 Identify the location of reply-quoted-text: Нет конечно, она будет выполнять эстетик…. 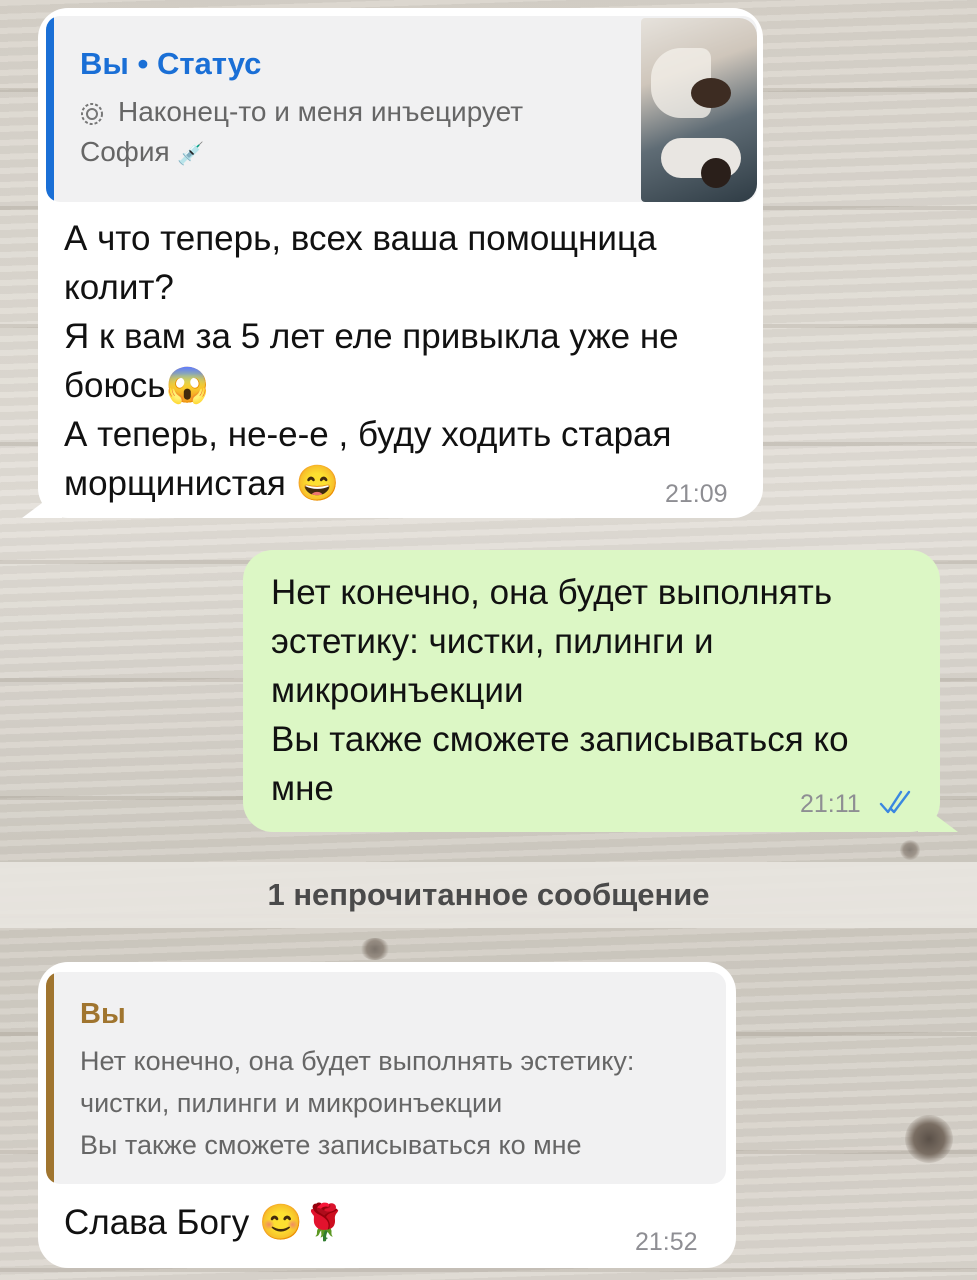
(357, 1103).